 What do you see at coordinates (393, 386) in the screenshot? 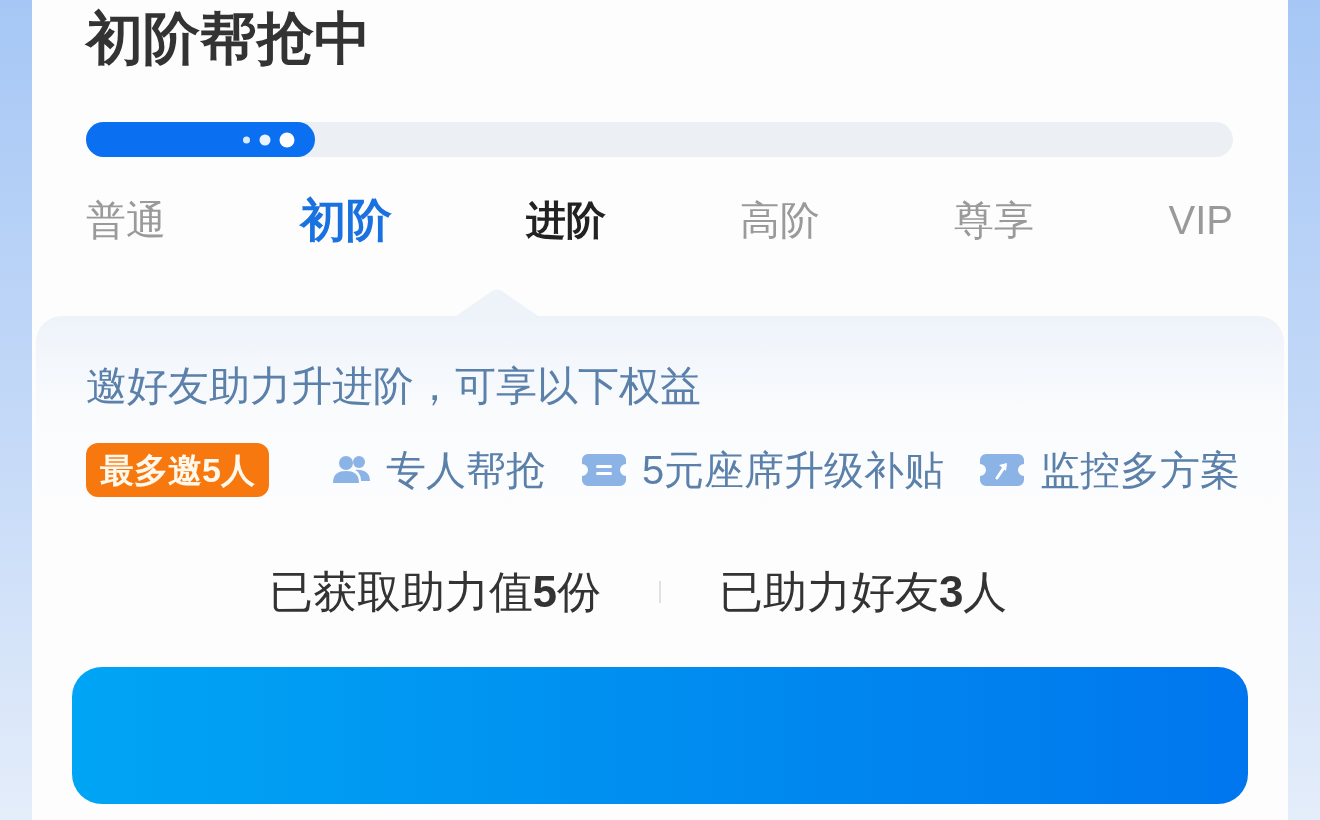
I see `benefits-intro: 邀好友助力升进阶，可享以下权益` at bounding box center [393, 386].